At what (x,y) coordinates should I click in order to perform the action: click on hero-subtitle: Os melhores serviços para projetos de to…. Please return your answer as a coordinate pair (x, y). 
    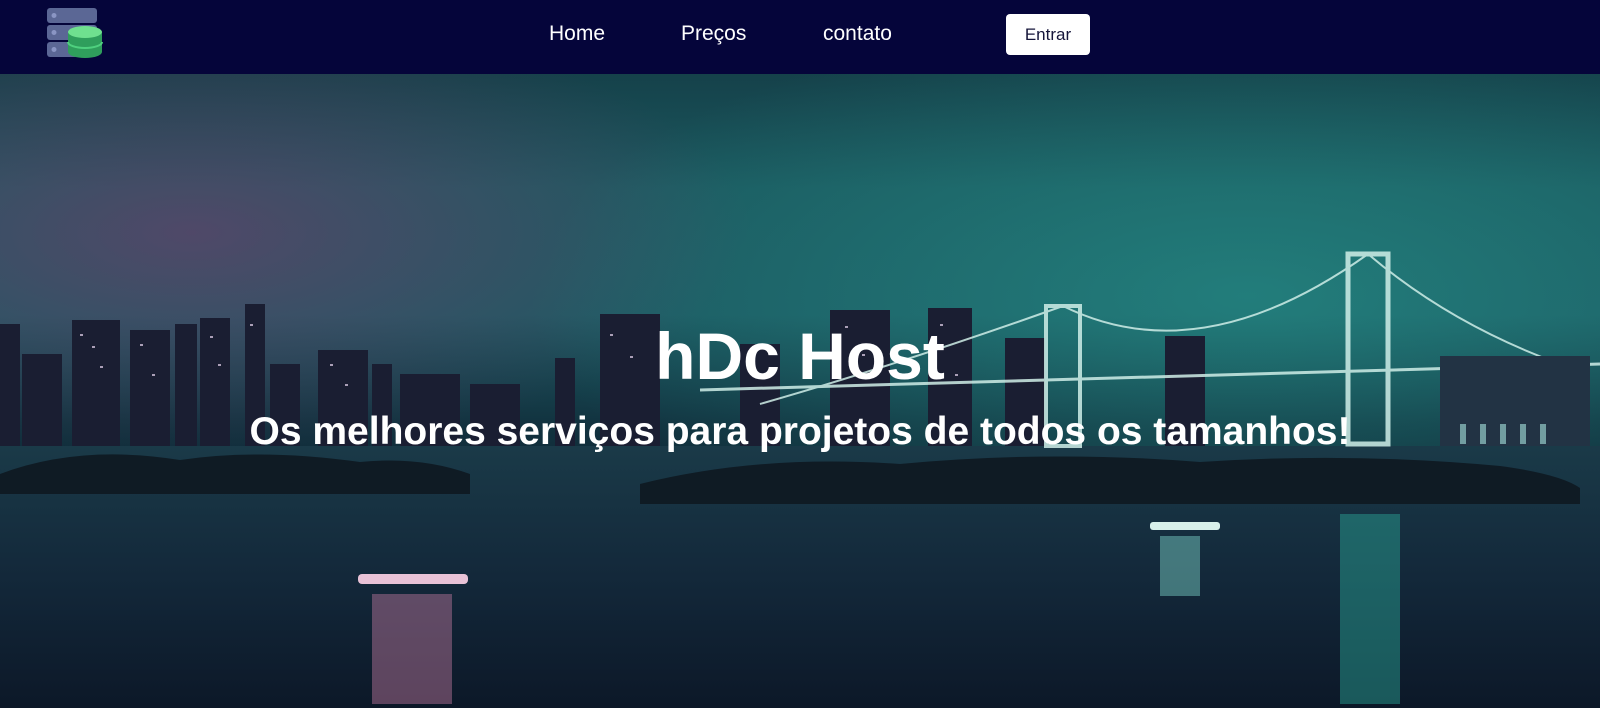
    Looking at the image, I should click on (800, 431).